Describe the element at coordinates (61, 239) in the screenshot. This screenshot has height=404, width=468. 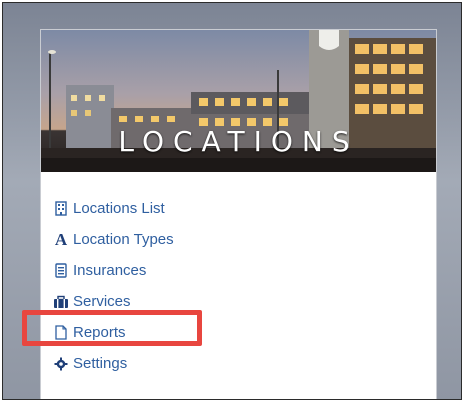
I see `letter-a-icon: A` at that location.